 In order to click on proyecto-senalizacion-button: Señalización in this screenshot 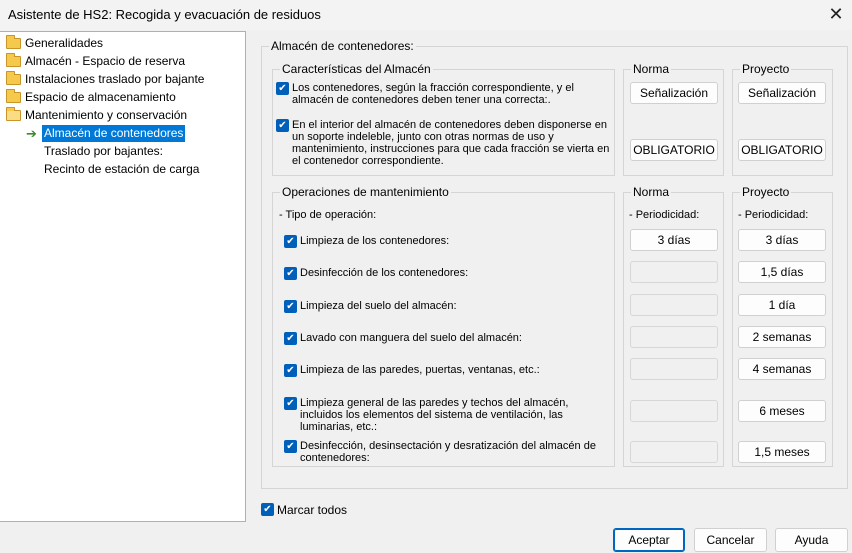, I will do `click(782, 93)`.